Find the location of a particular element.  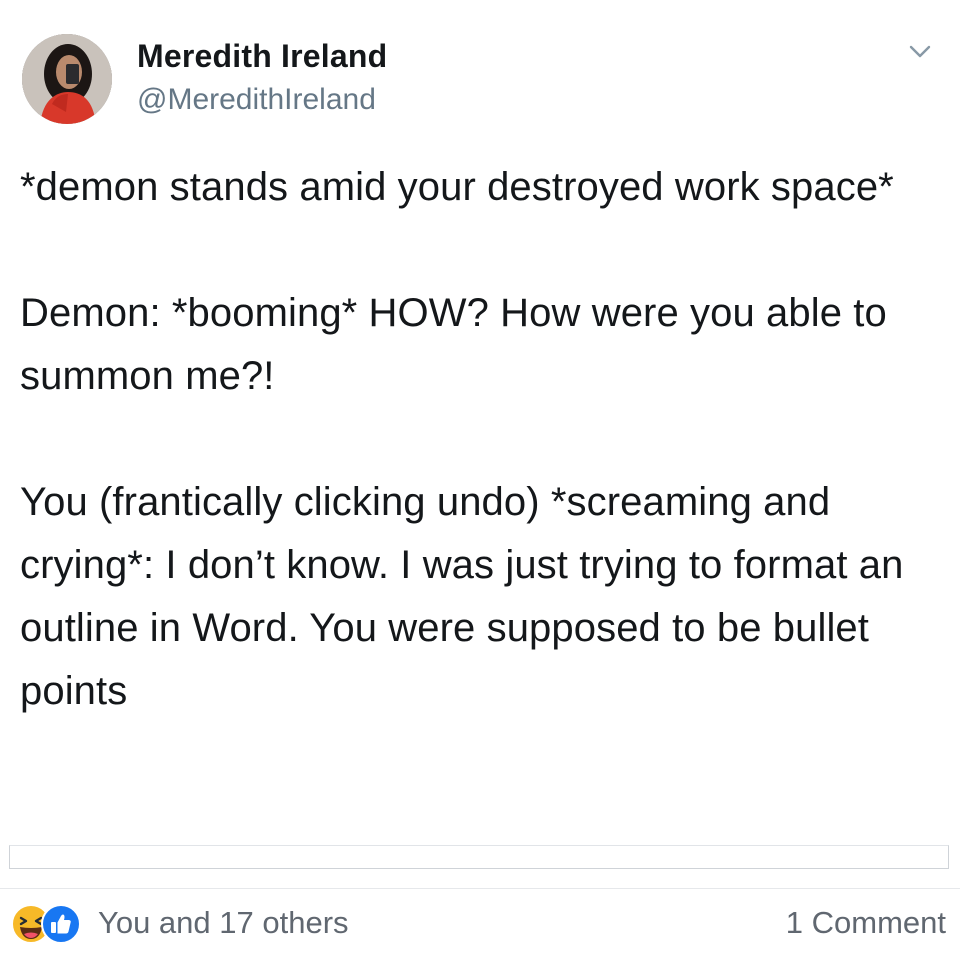

author-handle: @MeredithIreland is located at coordinates (256, 100).